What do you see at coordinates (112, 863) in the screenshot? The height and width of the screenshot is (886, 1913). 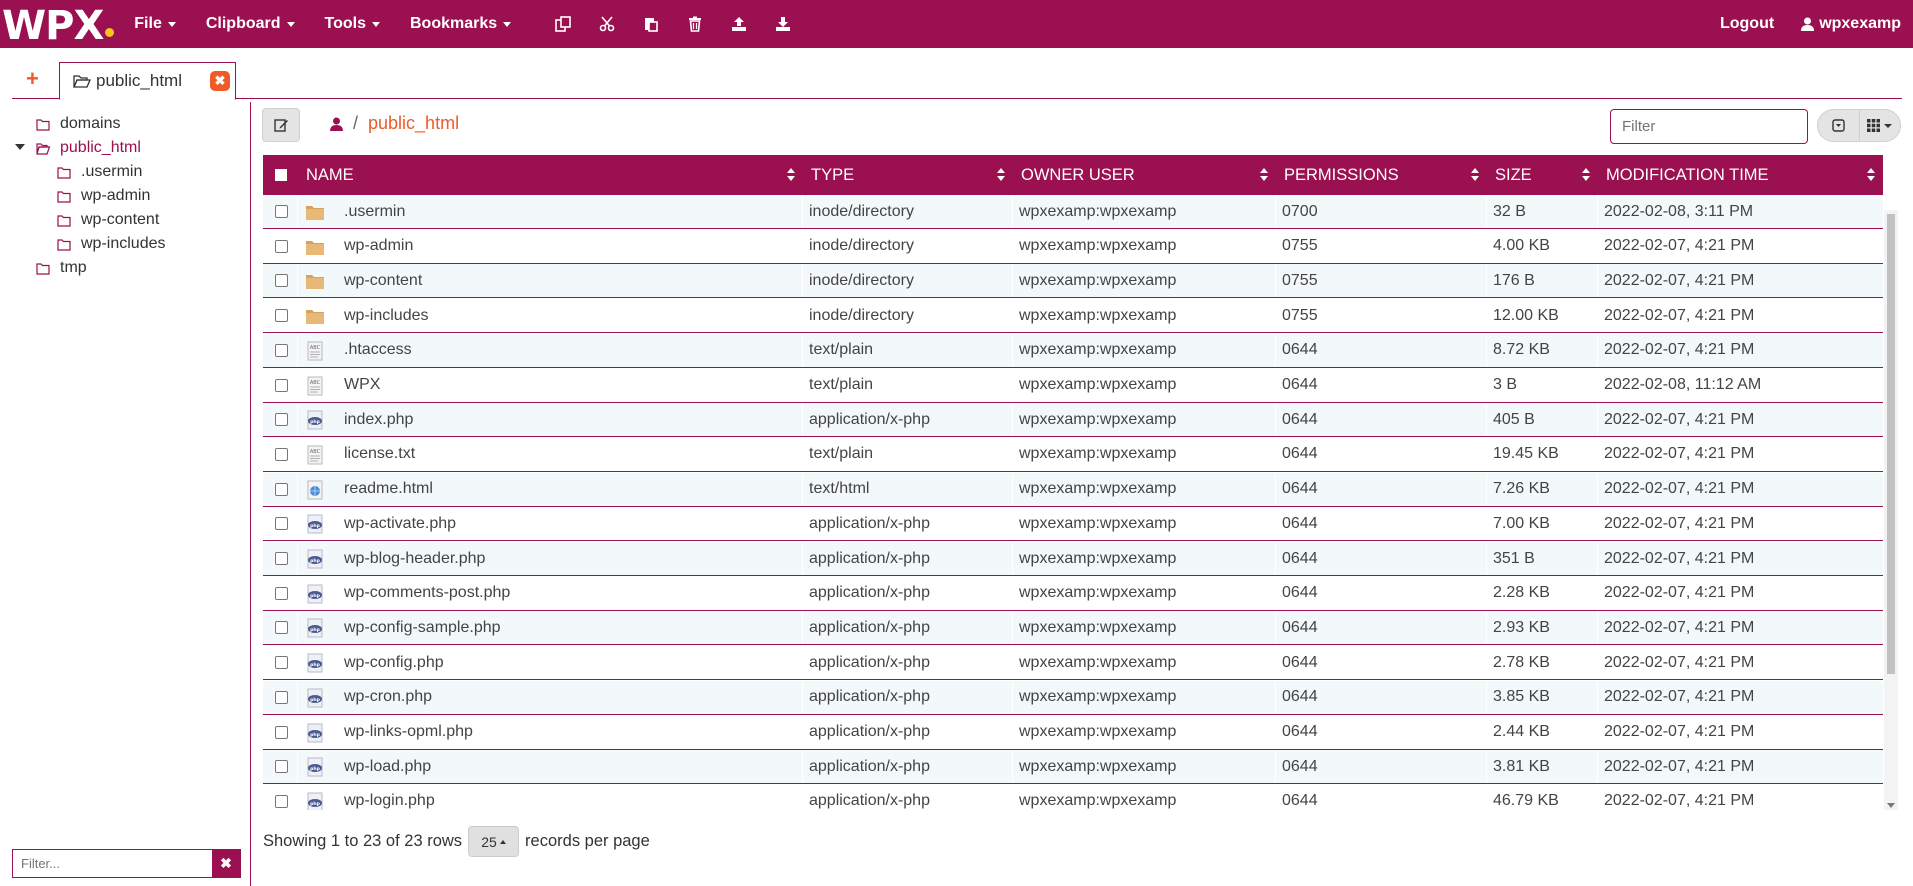 I see `tree-filter-input` at bounding box center [112, 863].